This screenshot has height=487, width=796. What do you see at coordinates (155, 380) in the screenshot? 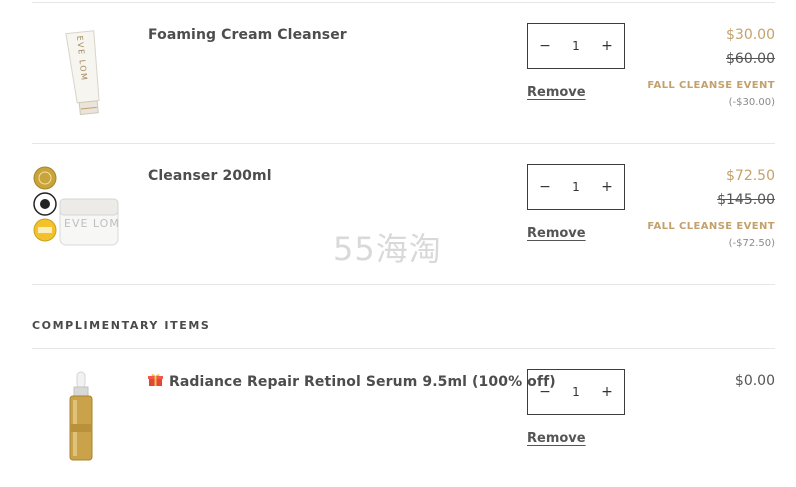
I see `gift-icon` at bounding box center [155, 380].